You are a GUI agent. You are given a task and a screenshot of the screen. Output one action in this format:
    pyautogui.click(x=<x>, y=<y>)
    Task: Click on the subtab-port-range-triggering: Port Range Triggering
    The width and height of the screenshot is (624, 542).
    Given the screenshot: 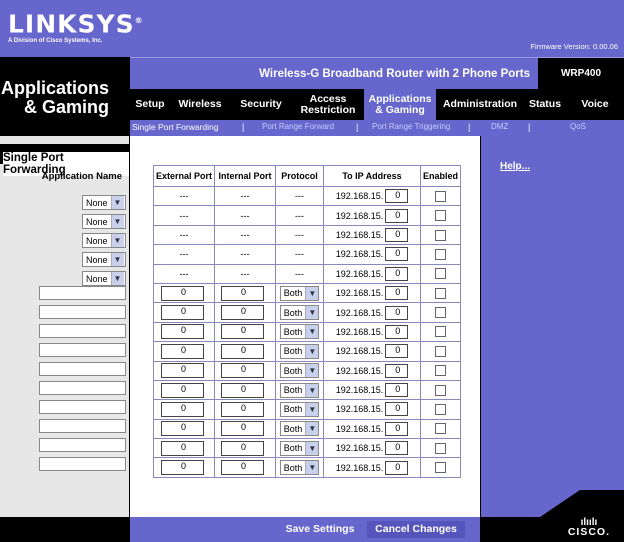 What is the action you would take?
    pyautogui.click(x=411, y=126)
    